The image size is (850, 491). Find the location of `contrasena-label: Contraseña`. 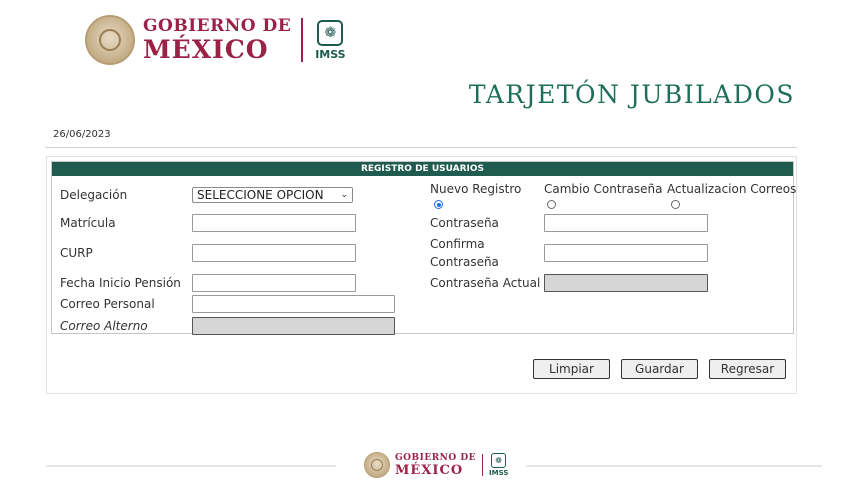

contrasena-label: Contraseña is located at coordinates (464, 223).